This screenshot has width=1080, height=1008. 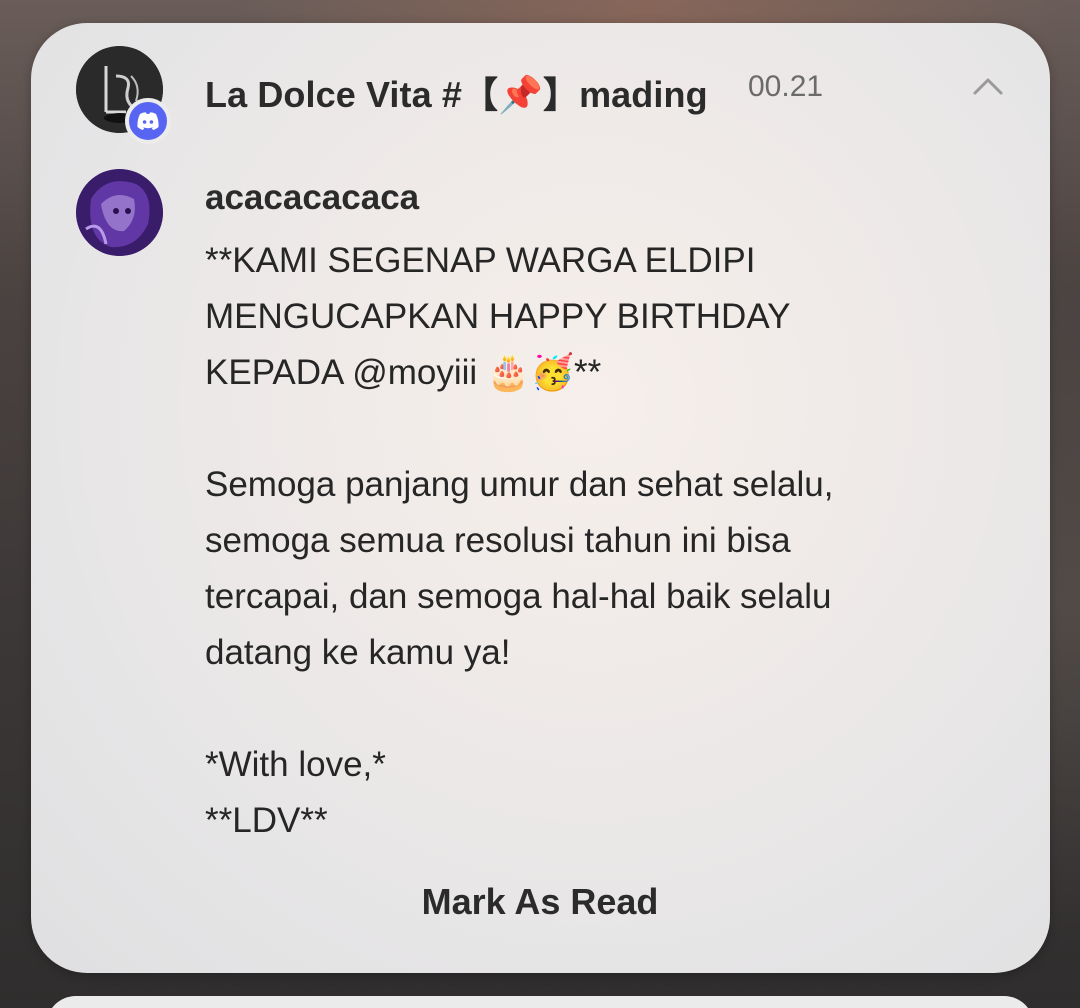 I want to click on author-name: acacacacaca, so click(x=312, y=197).